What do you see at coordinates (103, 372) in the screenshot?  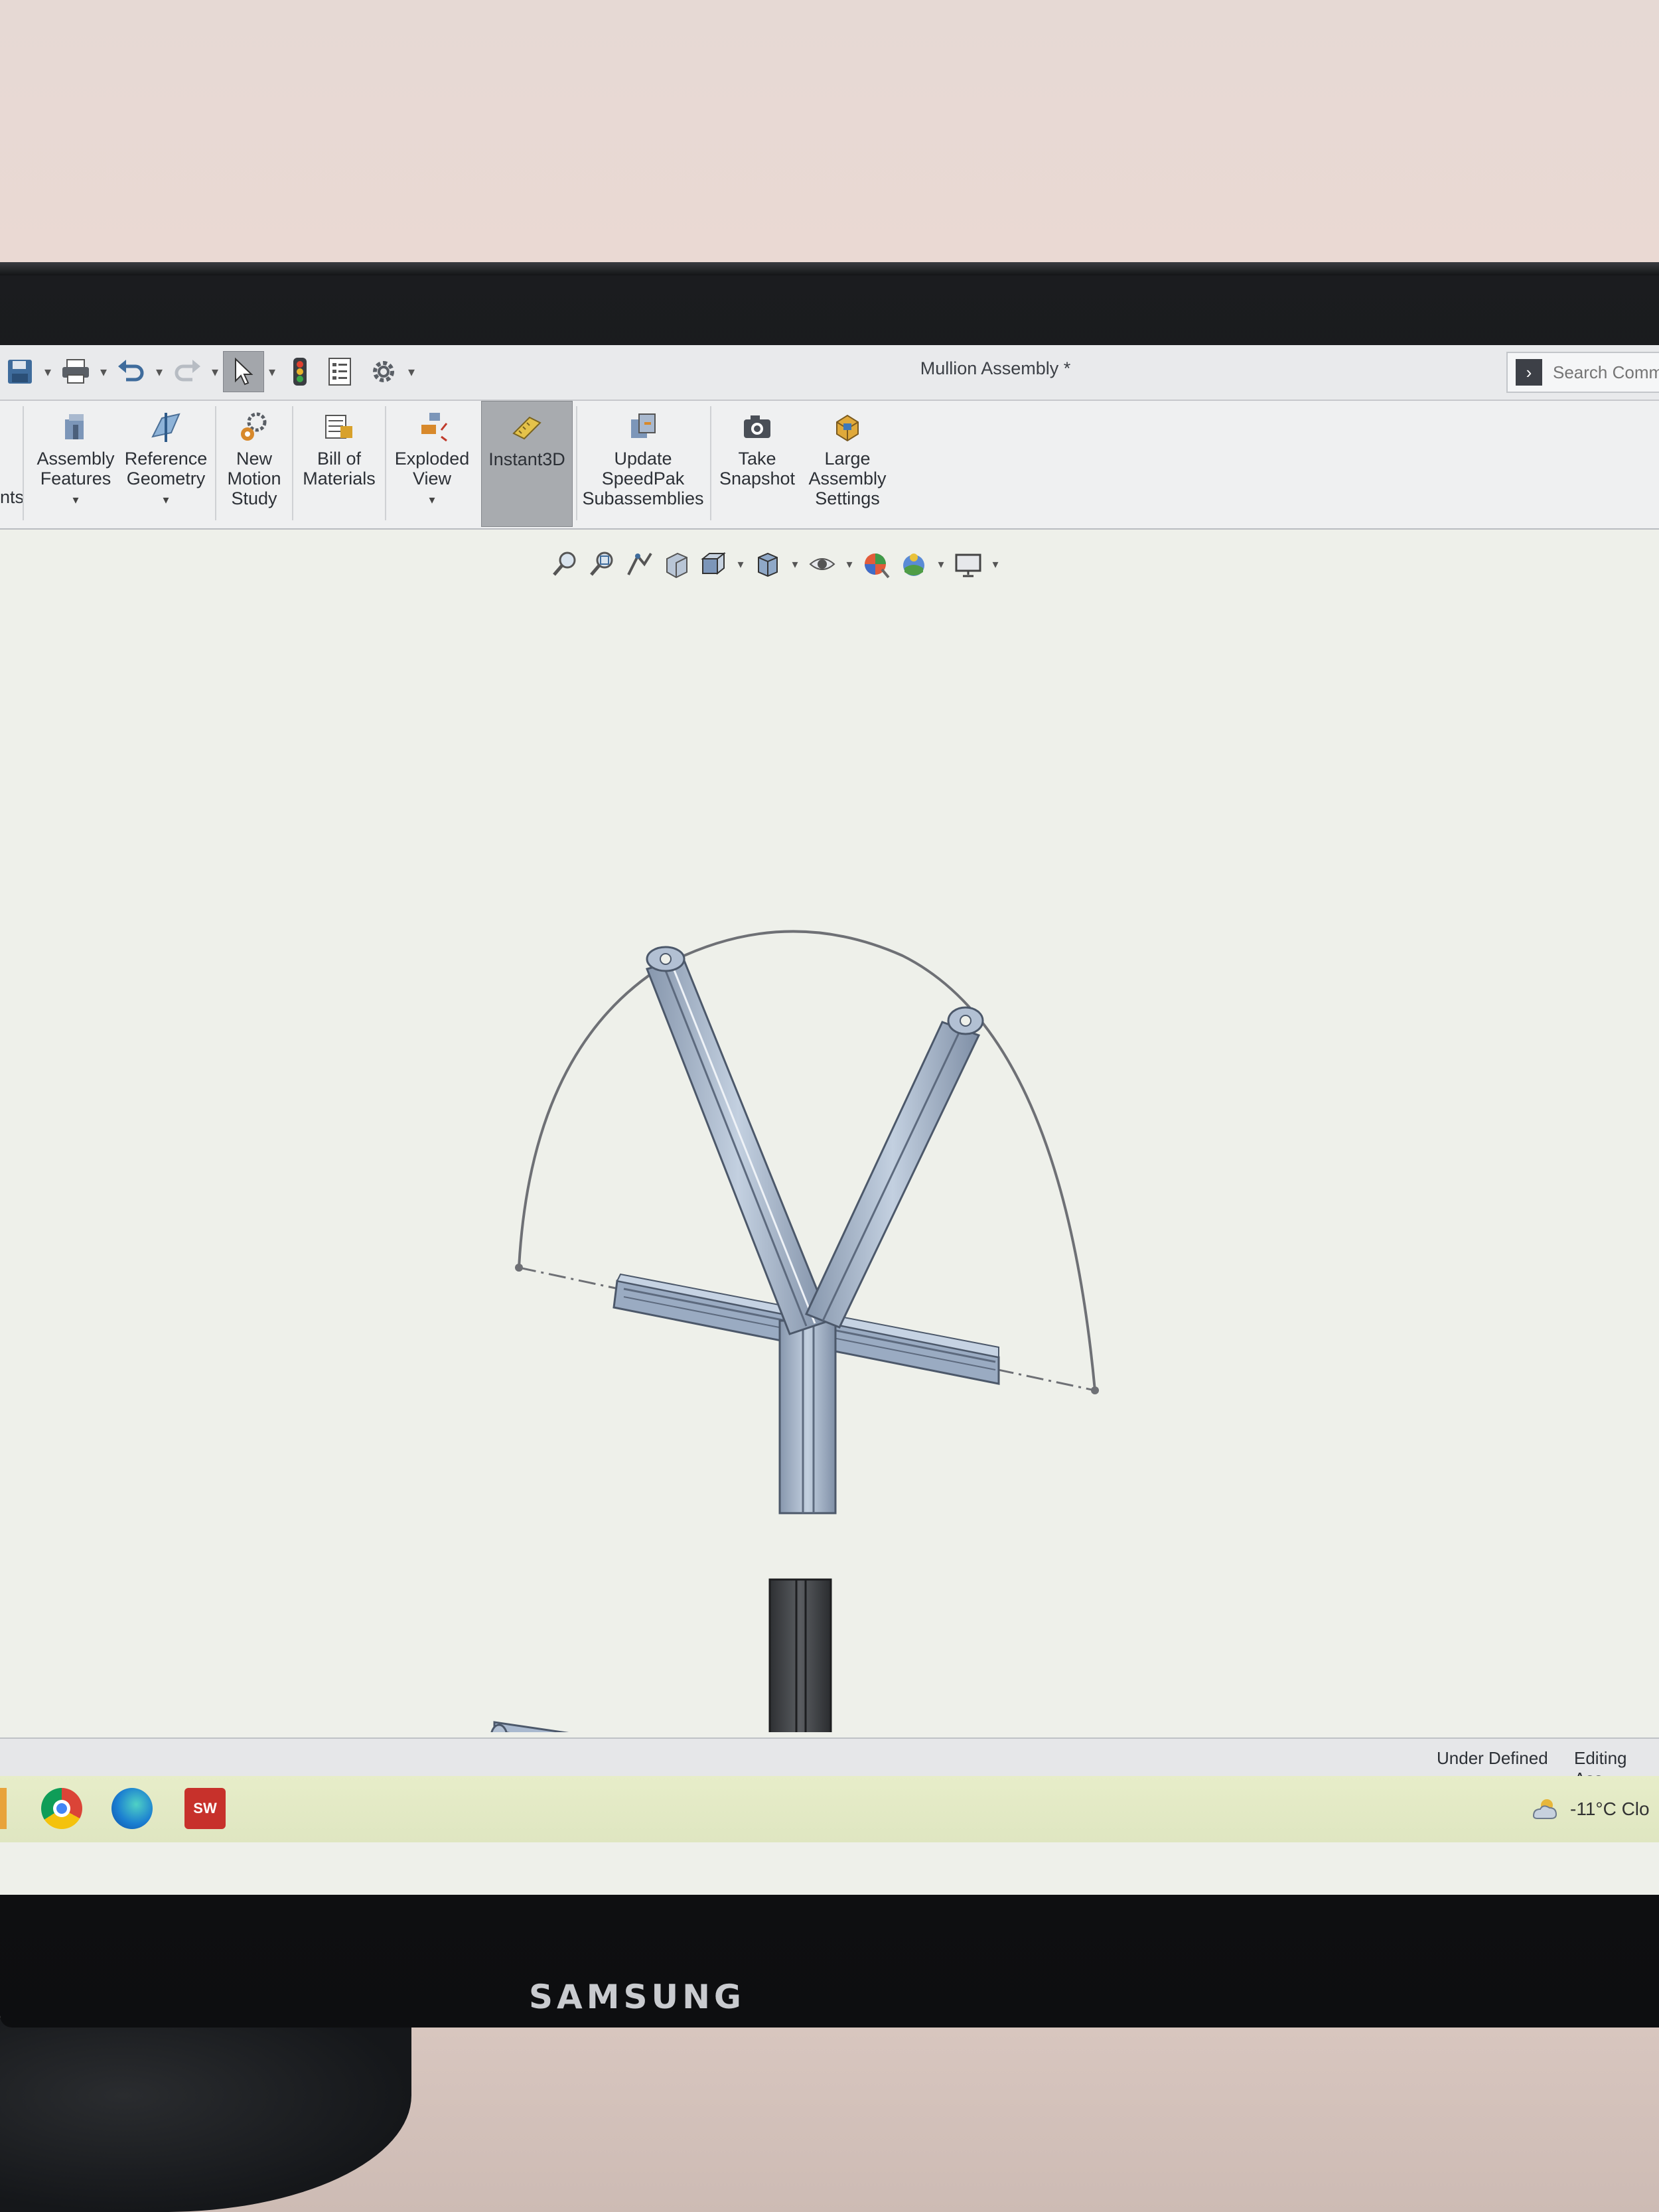 I see `print-dropdown-caret: ▾` at bounding box center [103, 372].